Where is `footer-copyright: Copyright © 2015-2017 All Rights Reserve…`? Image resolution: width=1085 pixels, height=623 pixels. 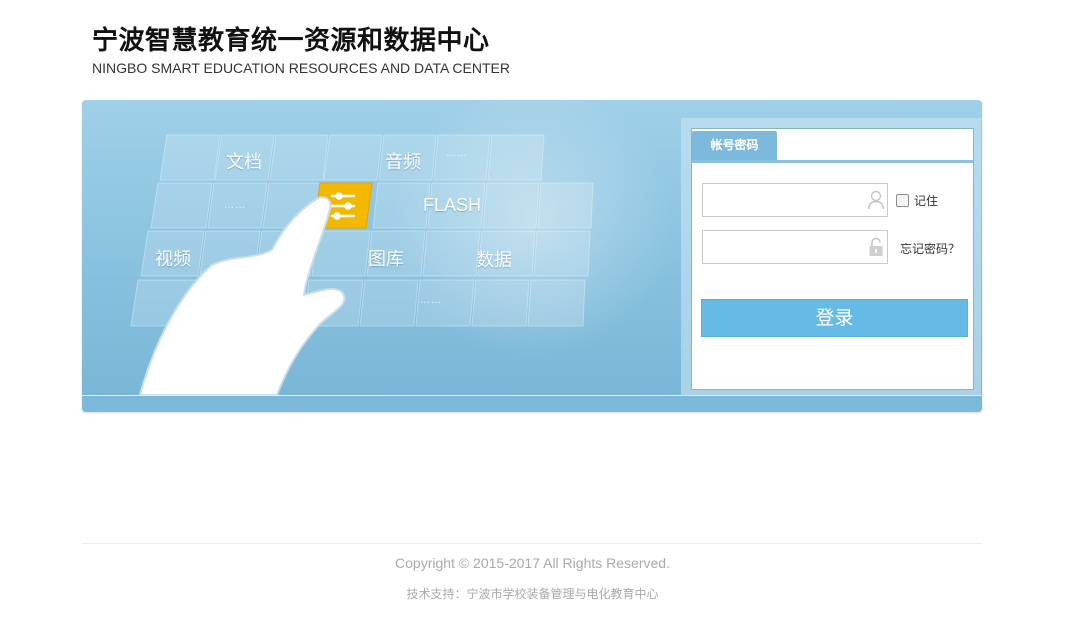
footer-copyright: Copyright © 2015-2017 All Rights Reserve… is located at coordinates (532, 563).